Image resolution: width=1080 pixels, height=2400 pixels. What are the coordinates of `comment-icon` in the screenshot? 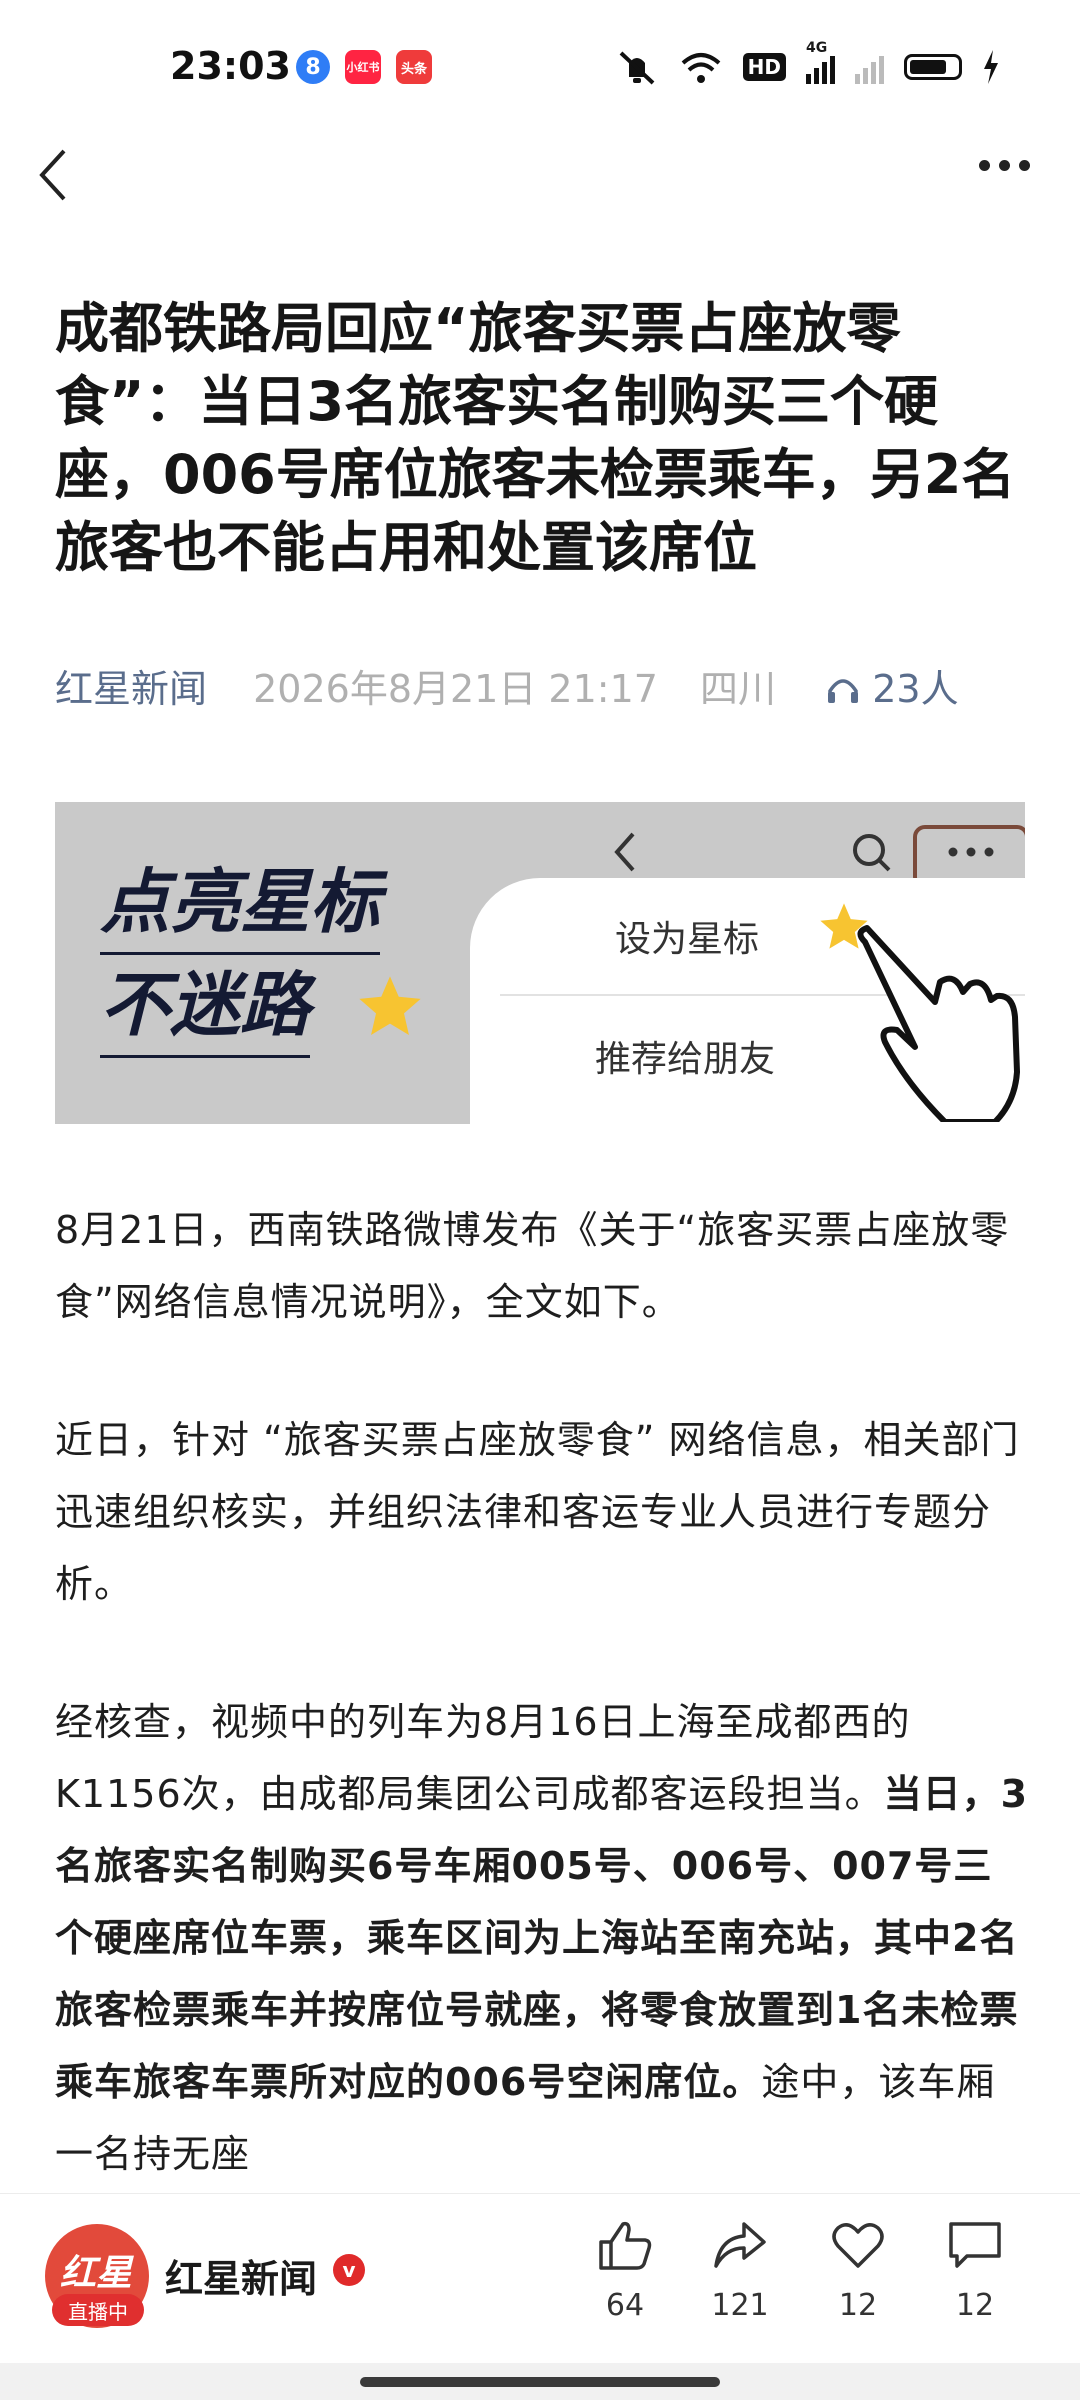 It's located at (975, 2245).